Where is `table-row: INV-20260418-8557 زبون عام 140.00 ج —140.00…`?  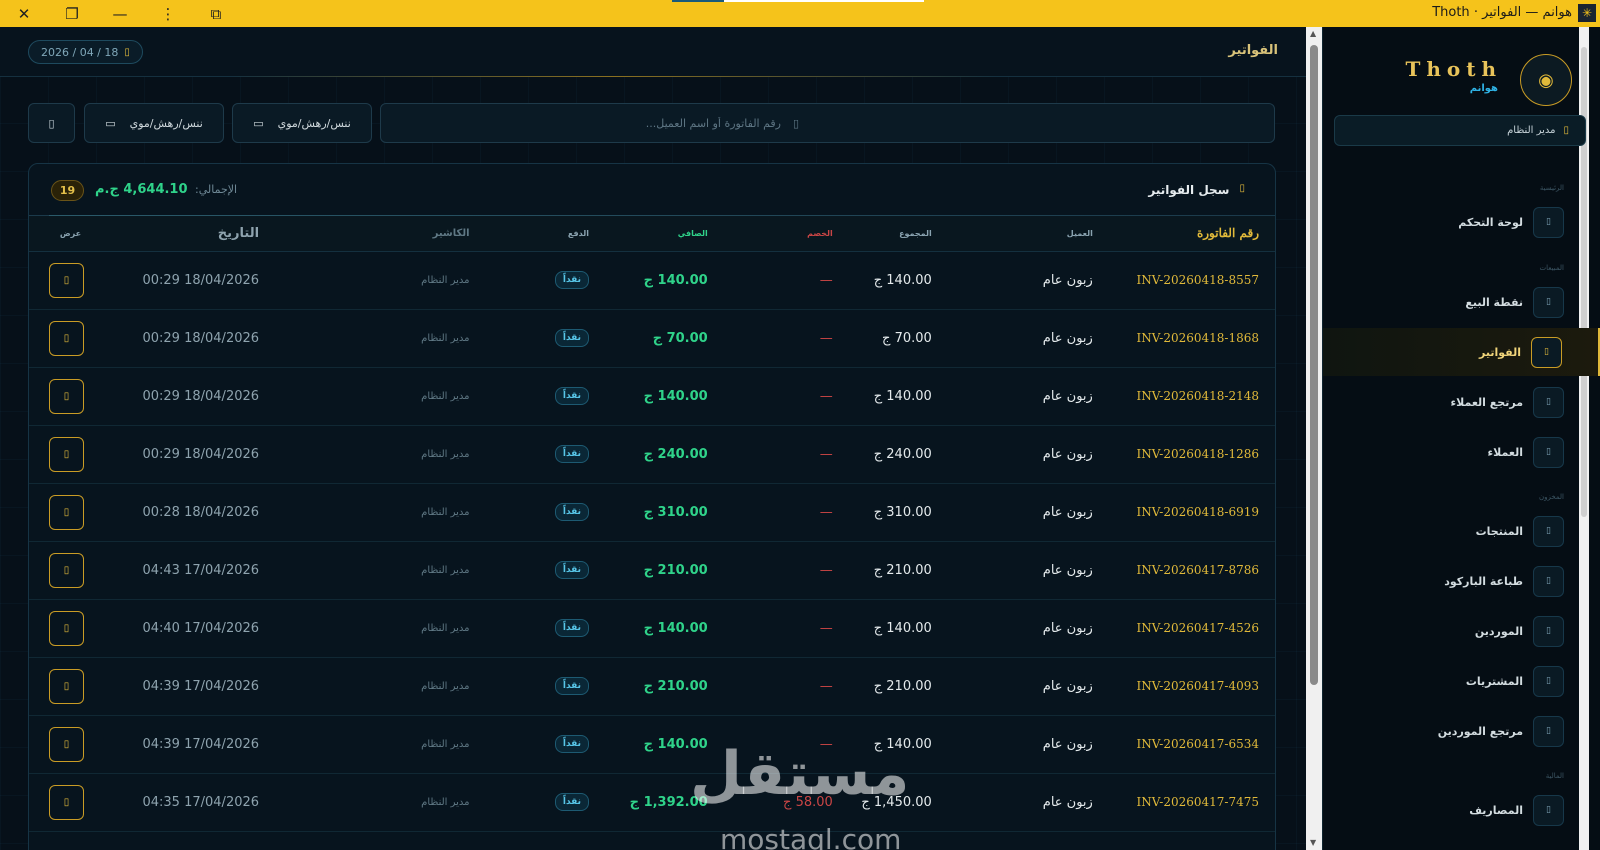
table-row: INV-20260418-8557 زبون عام 140.00 ج —140.00… is located at coordinates (652, 280).